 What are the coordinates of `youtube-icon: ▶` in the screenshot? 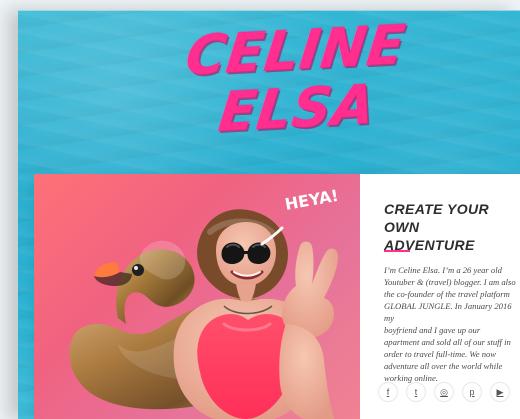 It's located at (500, 392).